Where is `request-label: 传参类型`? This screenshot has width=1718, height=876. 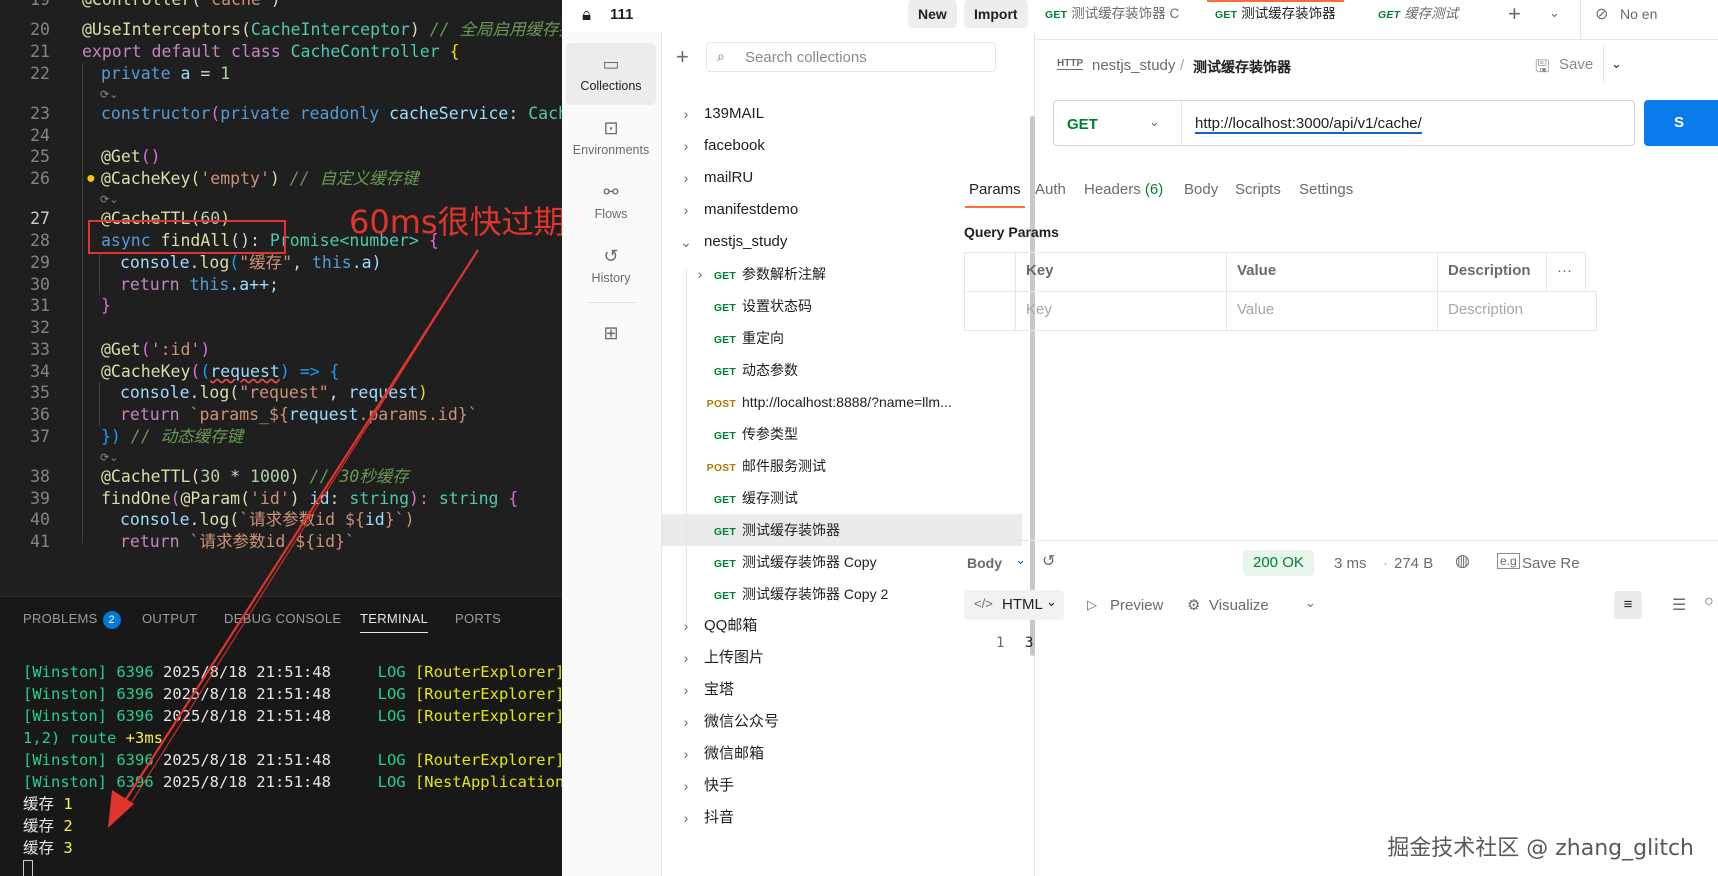
request-label: 传参类型 is located at coordinates (770, 434).